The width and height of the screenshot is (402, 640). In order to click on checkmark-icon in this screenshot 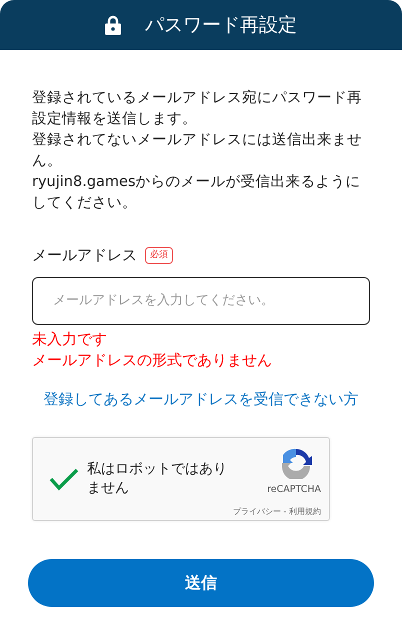, I will do `click(64, 478)`.